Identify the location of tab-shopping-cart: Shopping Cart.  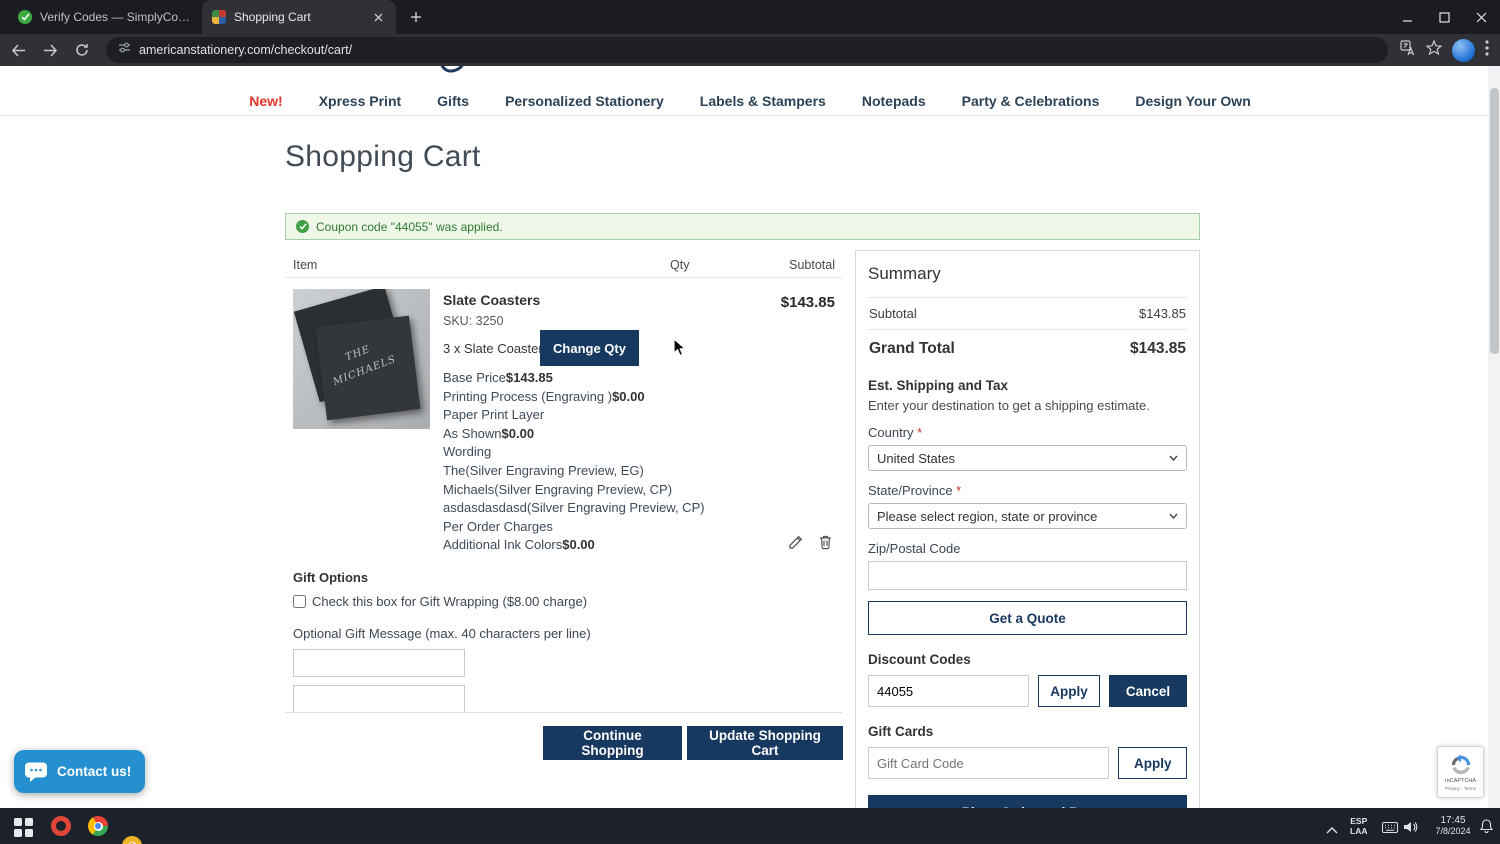
(299, 17).